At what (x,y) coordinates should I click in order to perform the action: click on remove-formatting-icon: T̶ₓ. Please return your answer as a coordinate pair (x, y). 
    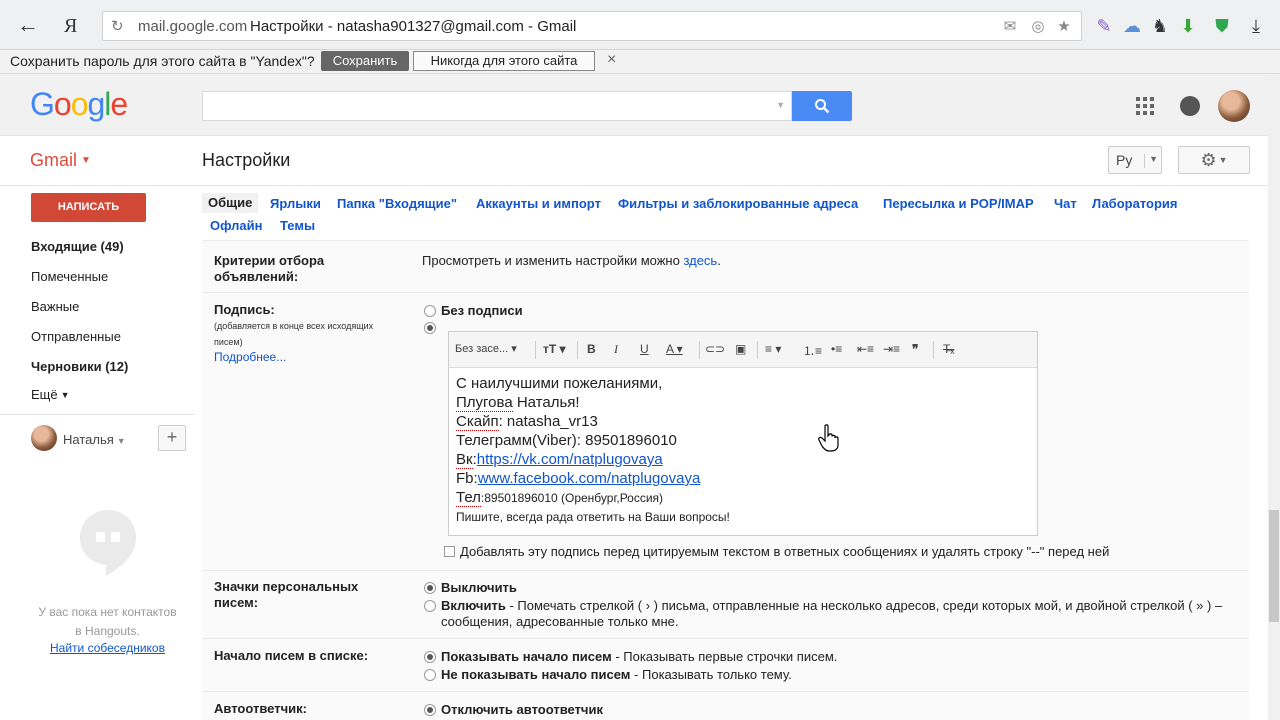
    Looking at the image, I should click on (948, 349).